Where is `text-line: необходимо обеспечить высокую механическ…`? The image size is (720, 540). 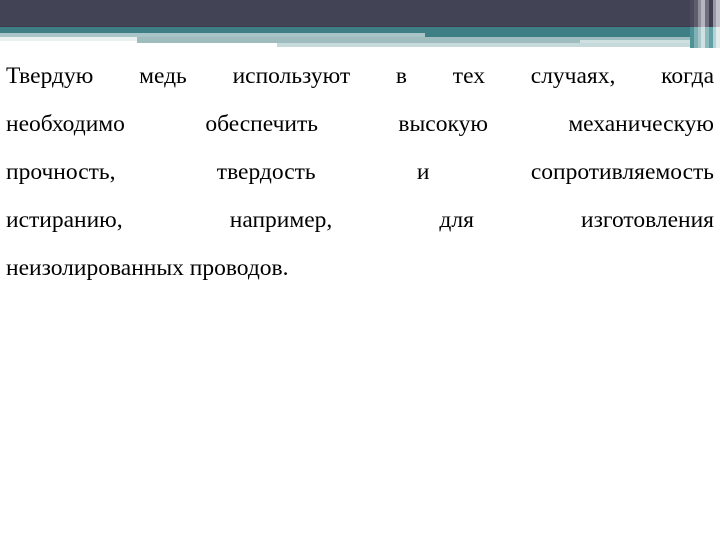
text-line: необходимо обеспечить высокую механическ… is located at coordinates (360, 124).